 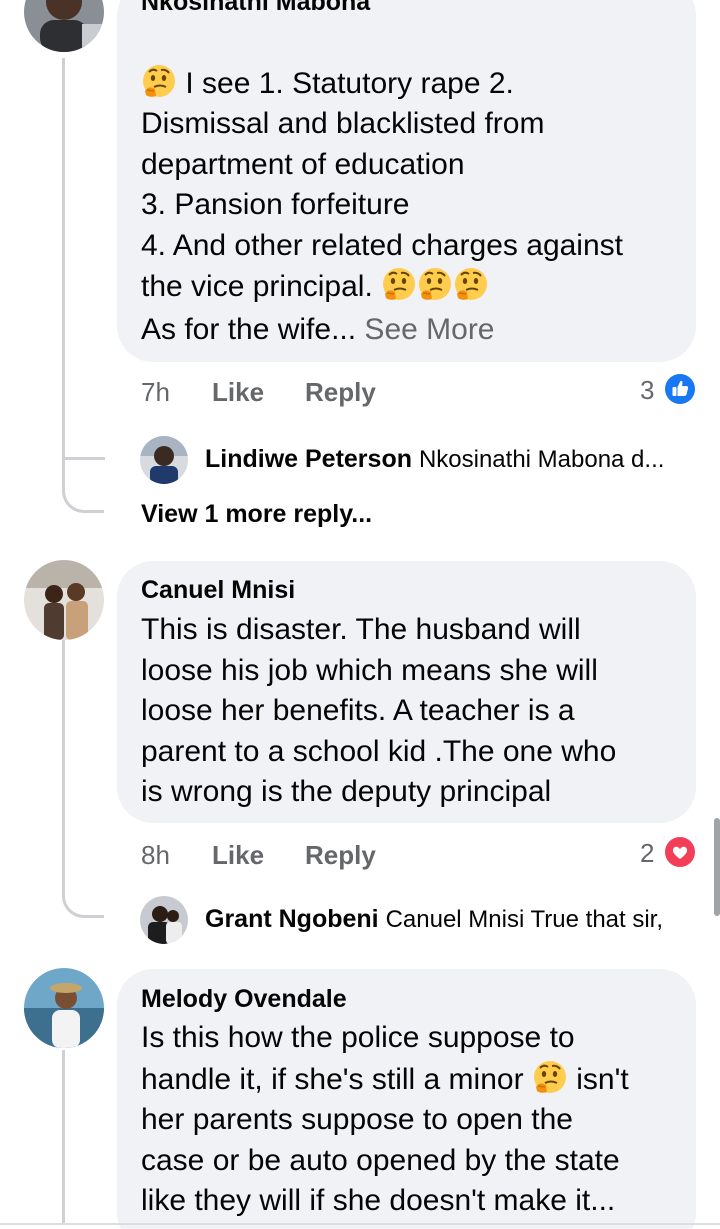 What do you see at coordinates (717, 867) in the screenshot?
I see `scrollbar` at bounding box center [717, 867].